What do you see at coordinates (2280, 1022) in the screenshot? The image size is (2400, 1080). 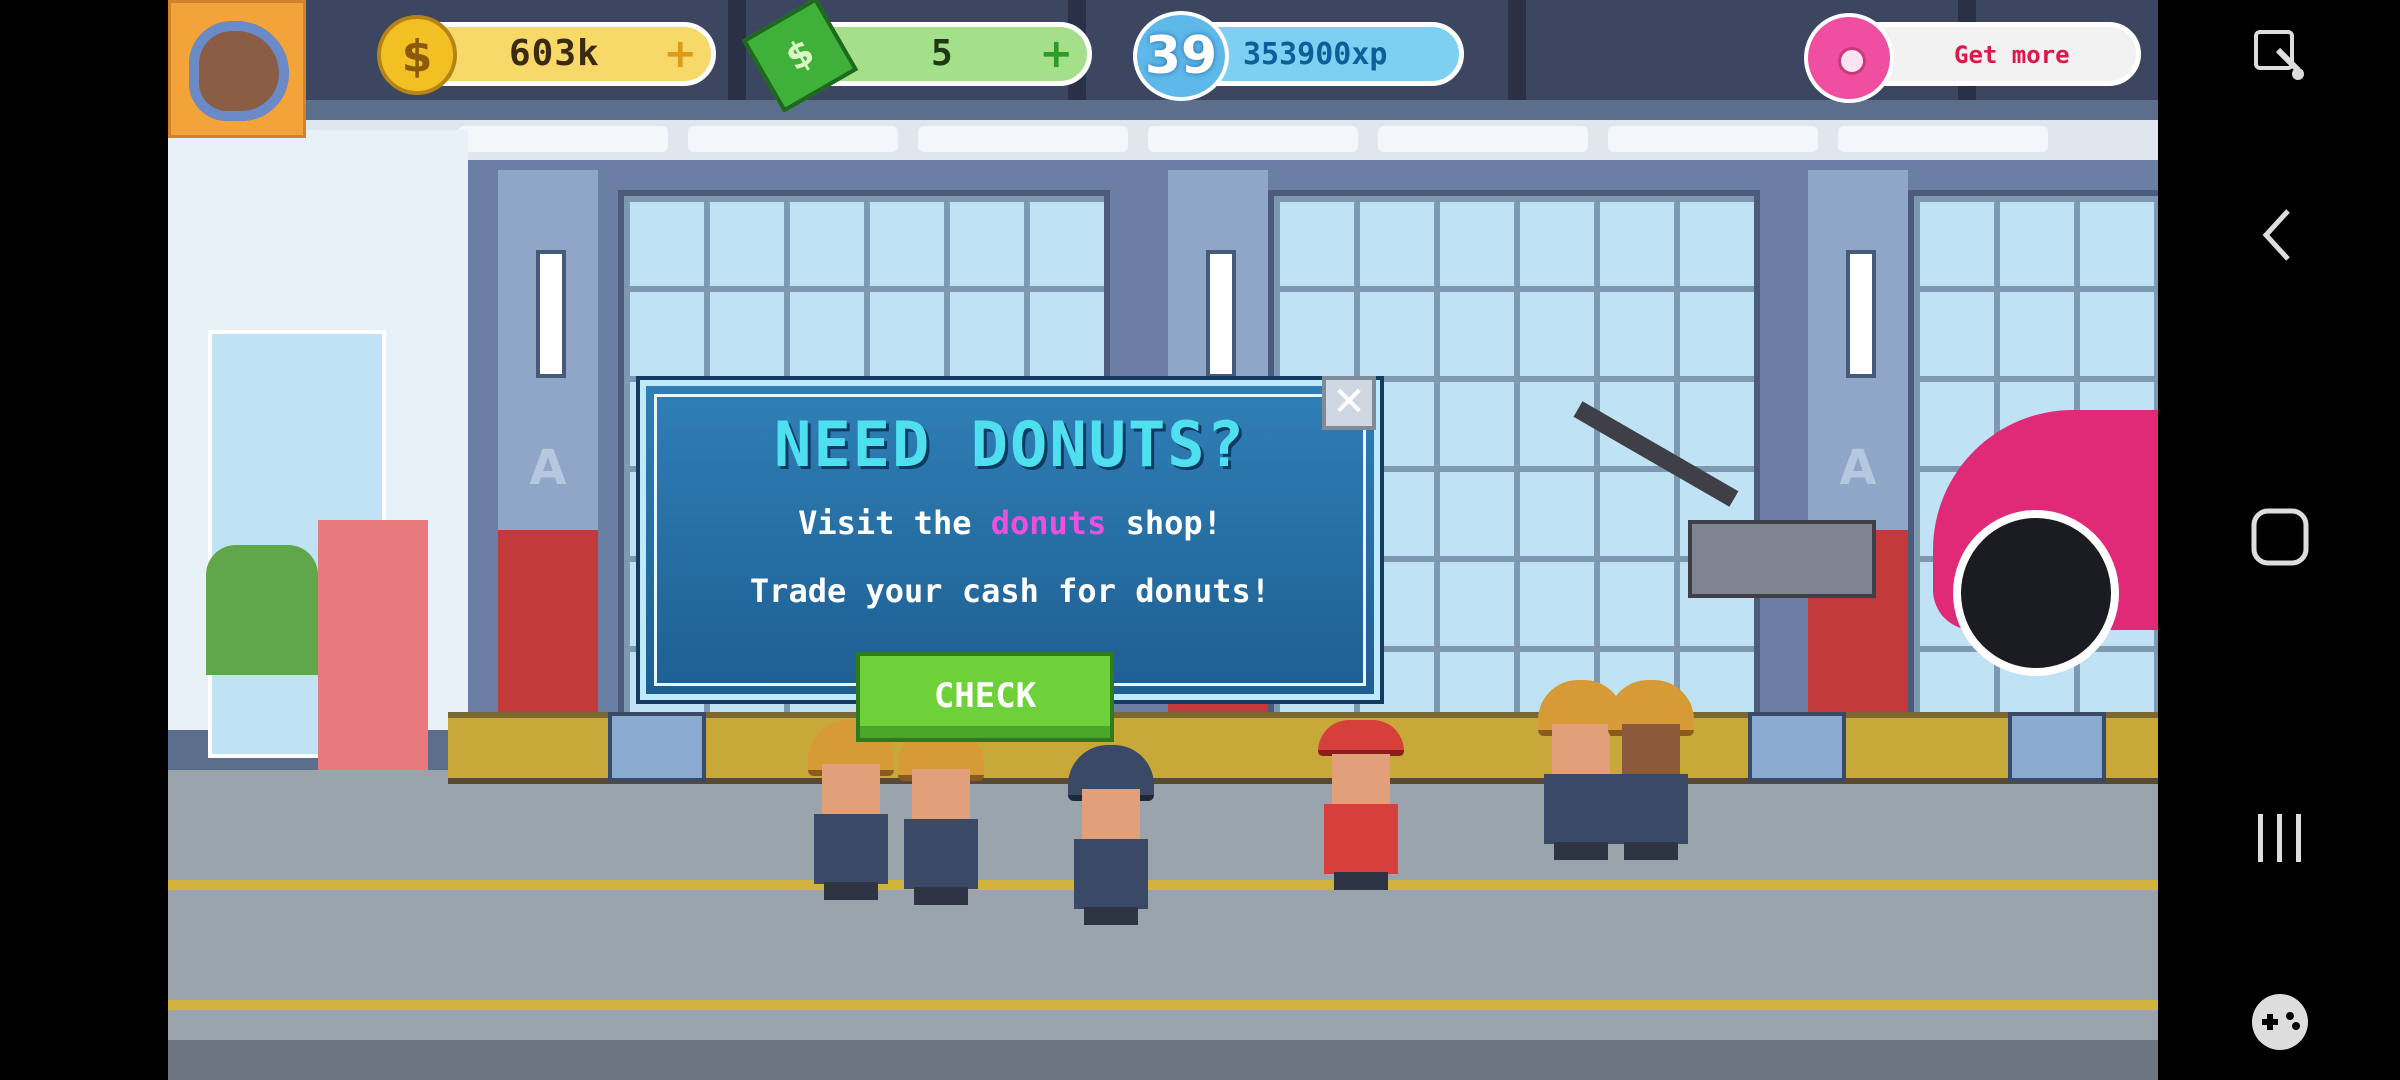 I see `game-launcher-icon` at bounding box center [2280, 1022].